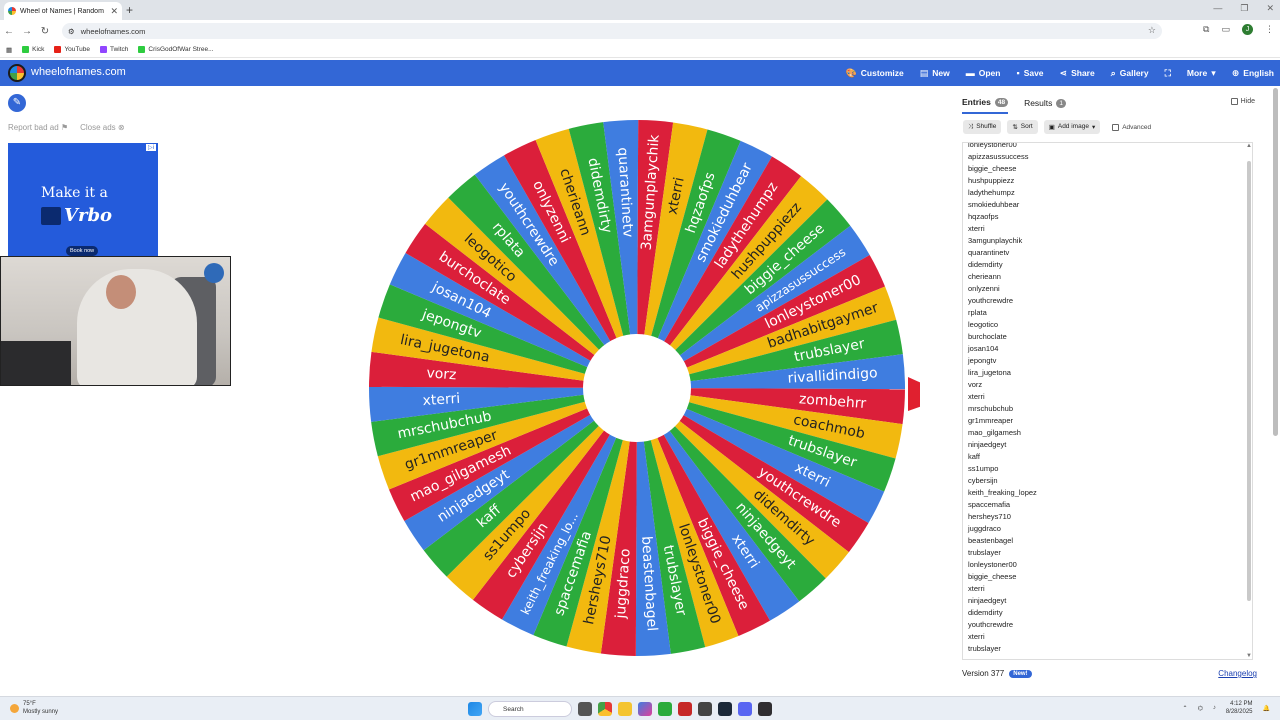 The height and width of the screenshot is (720, 1280). Describe the element at coordinates (33, 49) in the screenshot. I see `bookmark-kick: Kick` at that location.